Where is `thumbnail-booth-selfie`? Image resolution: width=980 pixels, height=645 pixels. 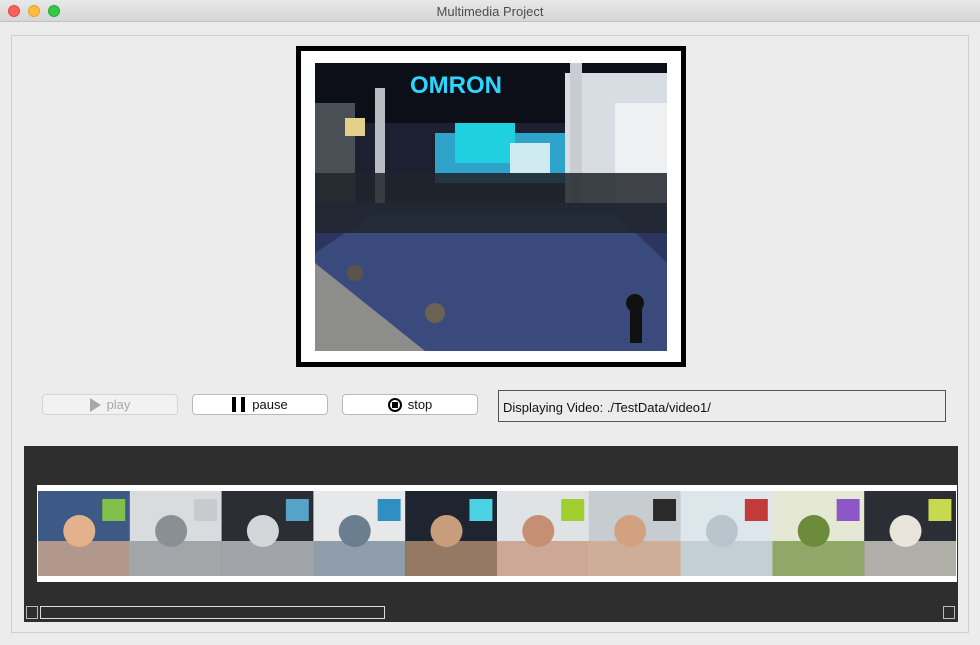 thumbnail-booth-selfie is located at coordinates (543, 533).